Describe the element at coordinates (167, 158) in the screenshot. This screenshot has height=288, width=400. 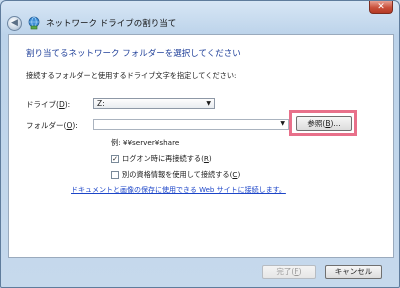
I see `reconnect-label: ログオン時に再接続する(R)` at that location.